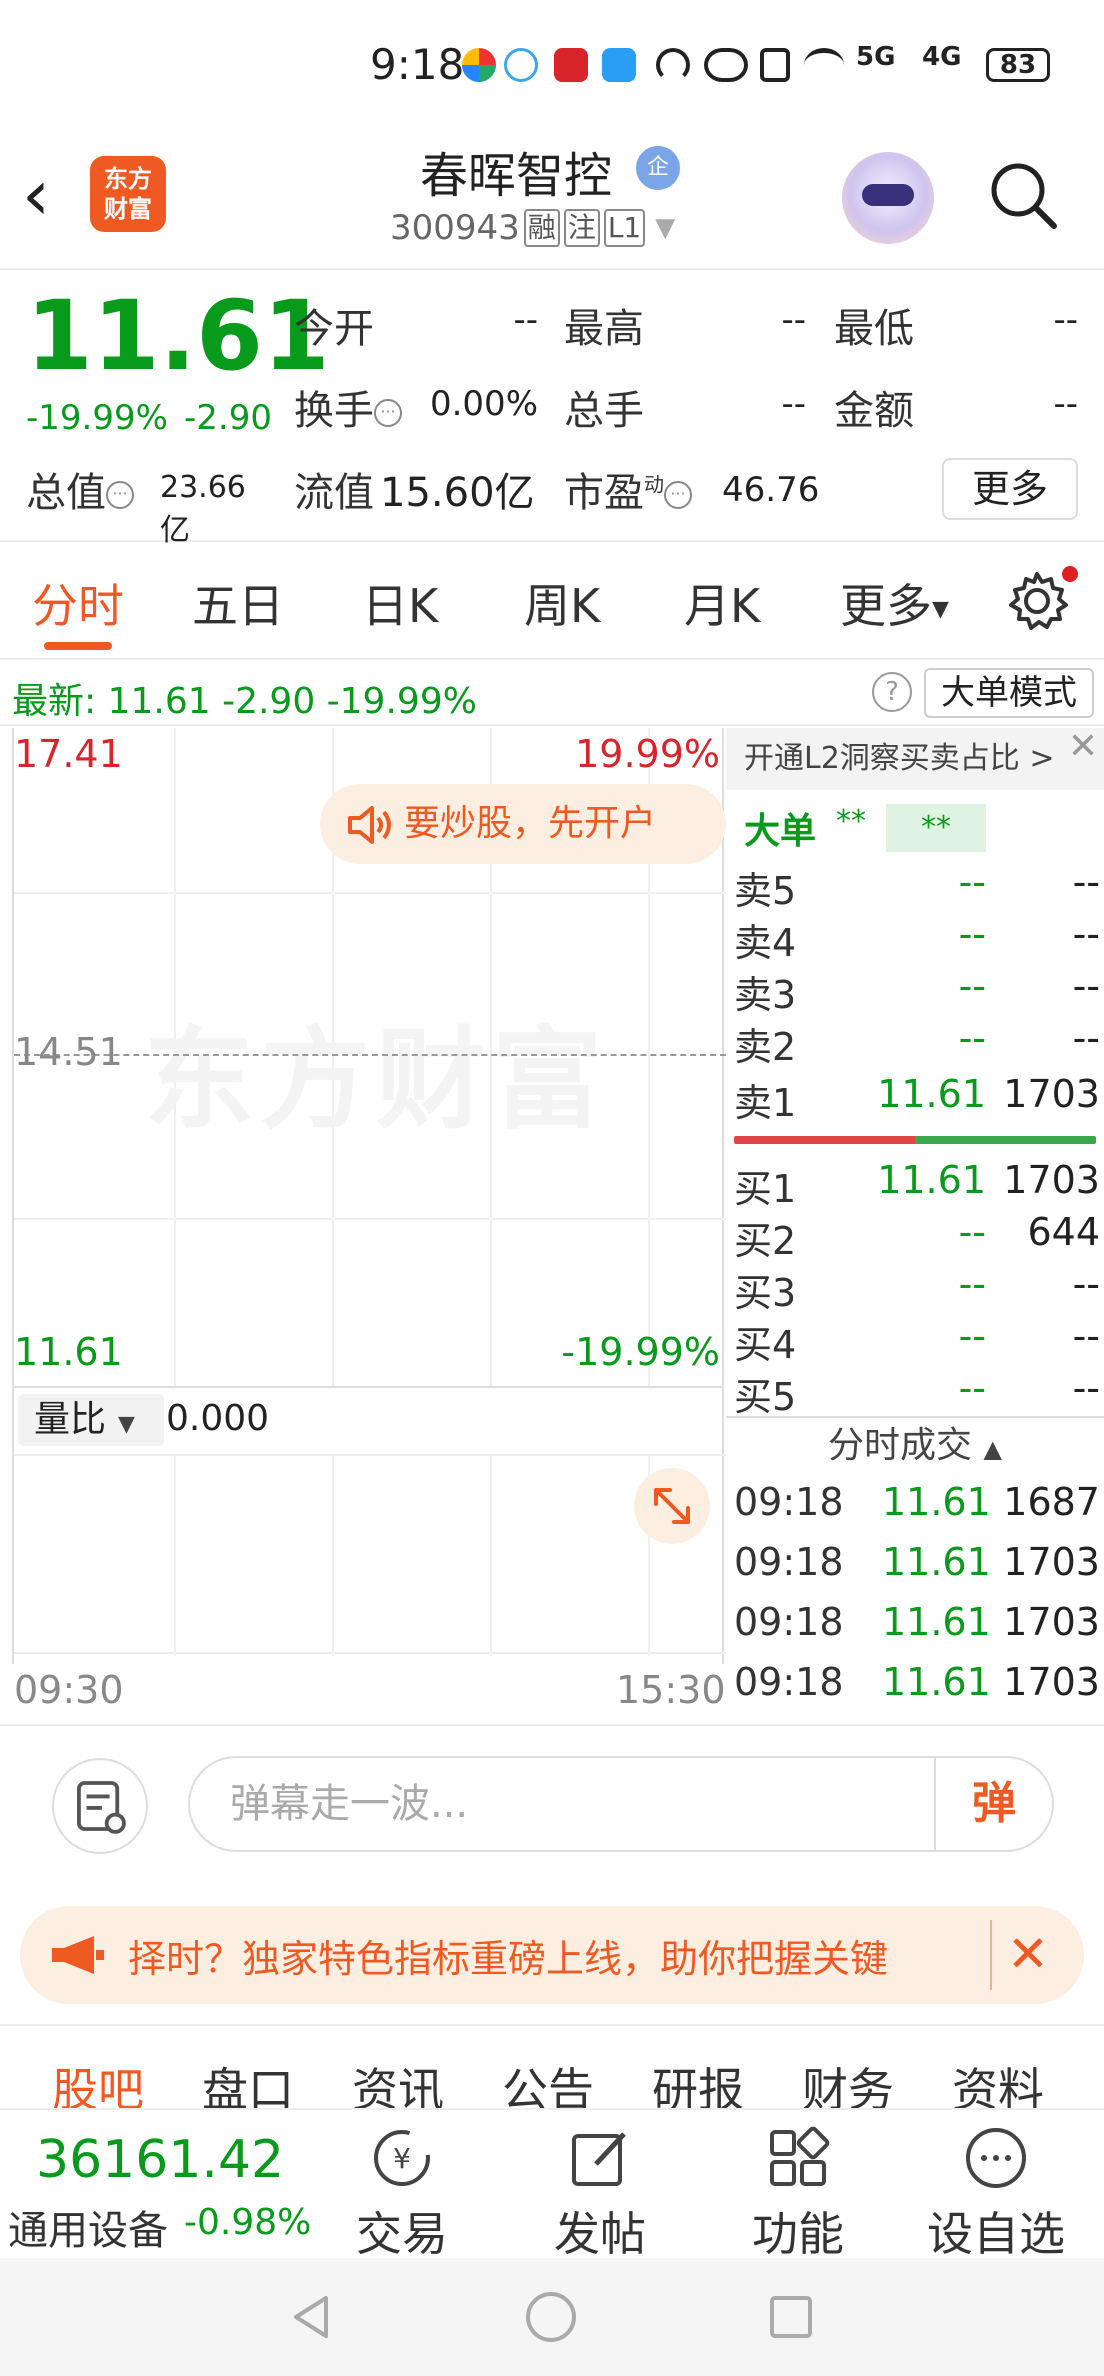  What do you see at coordinates (647, 754) in the screenshot?
I see `top-pct-label: 19.99%` at bounding box center [647, 754].